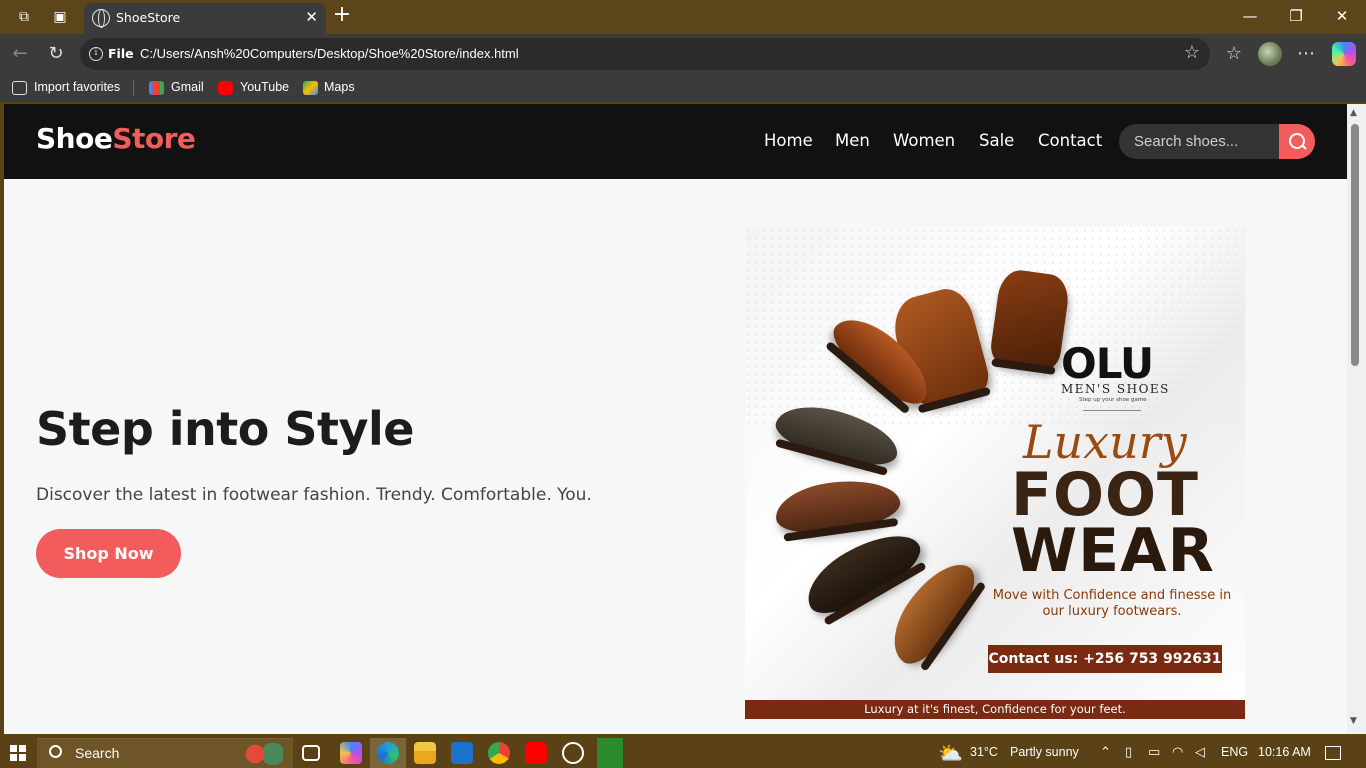 The width and height of the screenshot is (1366, 768). What do you see at coordinates (573, 753) in the screenshot?
I see `chatgpt-icon` at bounding box center [573, 753].